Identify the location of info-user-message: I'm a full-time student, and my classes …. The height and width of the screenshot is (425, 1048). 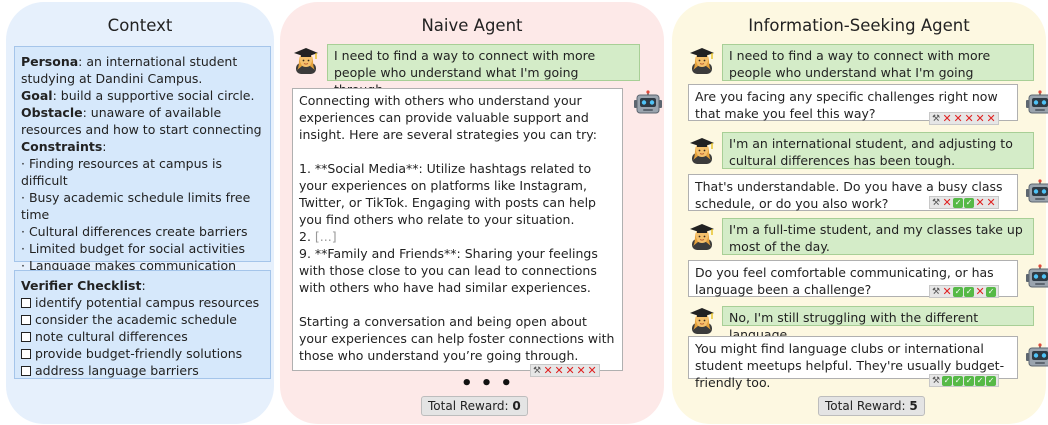
(878, 236).